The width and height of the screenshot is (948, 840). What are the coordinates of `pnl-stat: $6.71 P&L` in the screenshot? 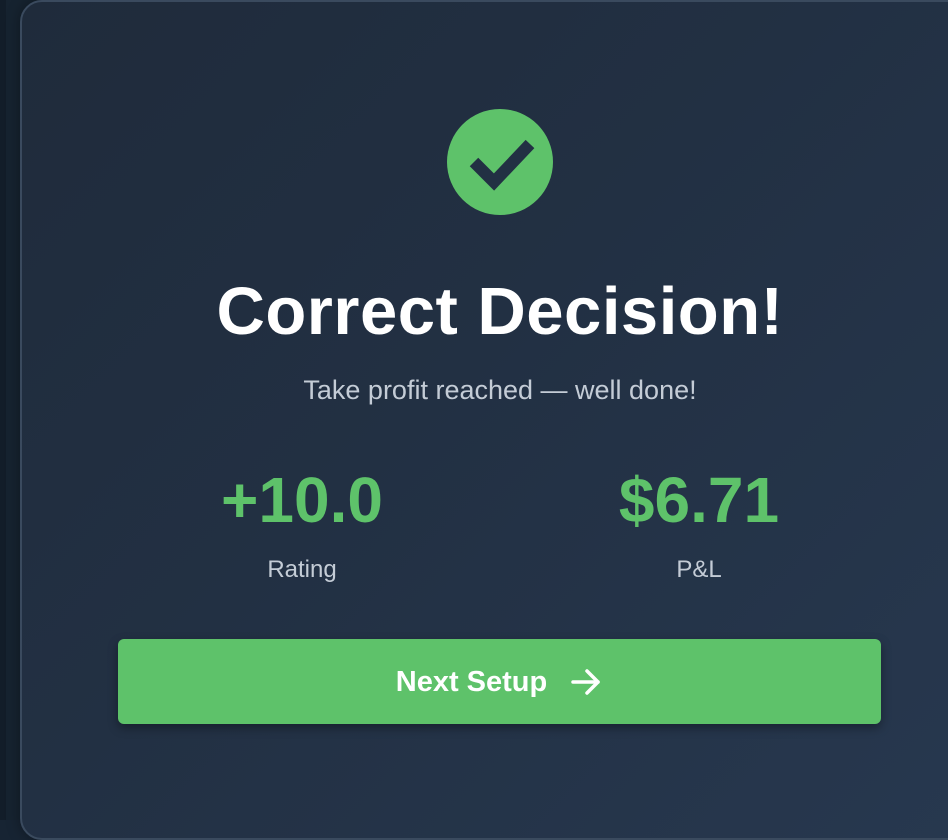 It's located at (699, 523).